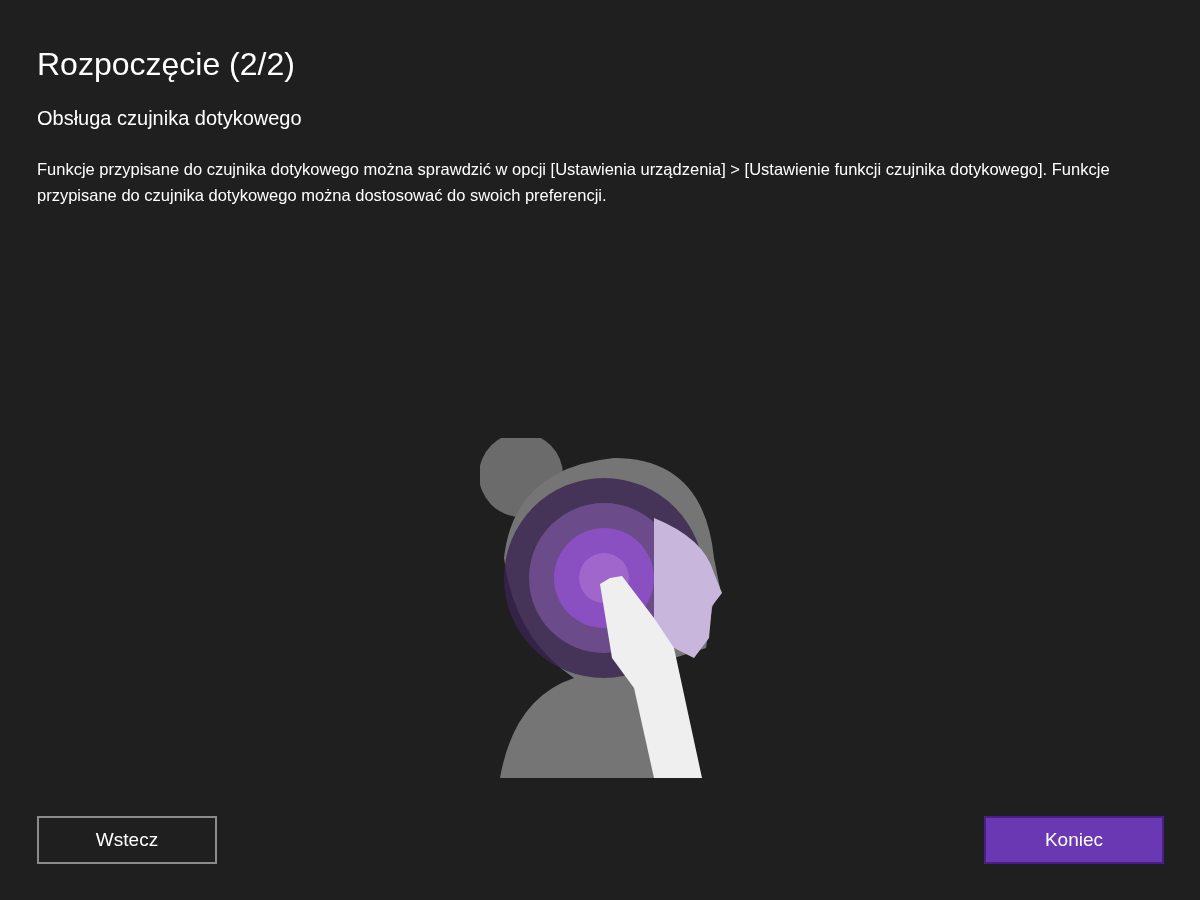  I want to click on back-button: Wstecz, so click(127, 840).